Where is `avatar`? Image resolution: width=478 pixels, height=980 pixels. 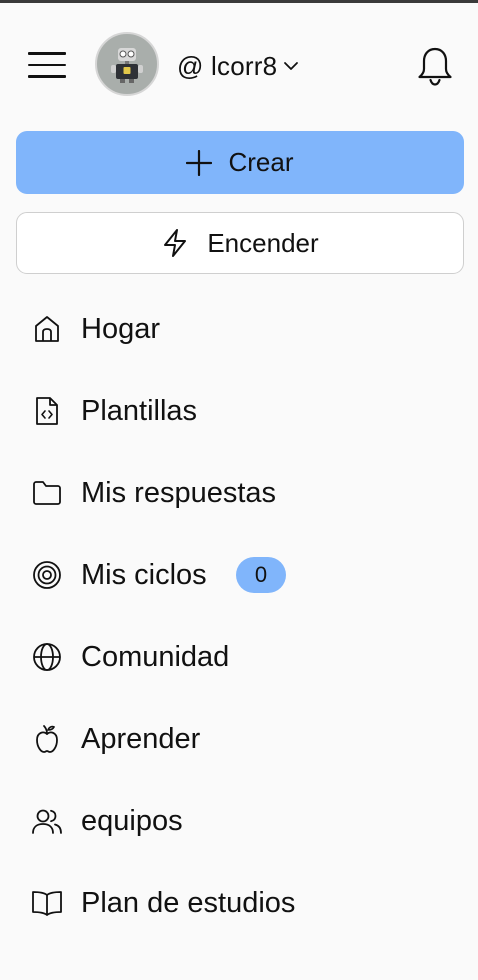 avatar is located at coordinates (127, 64).